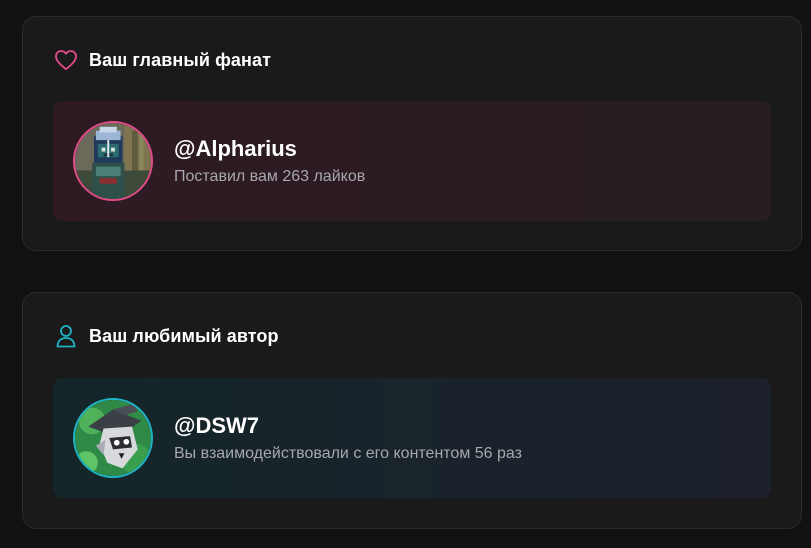 The width and height of the screenshot is (811, 548). I want to click on top-fan-info: @Alpharius Поставил вам 263 лайков, so click(269, 161).